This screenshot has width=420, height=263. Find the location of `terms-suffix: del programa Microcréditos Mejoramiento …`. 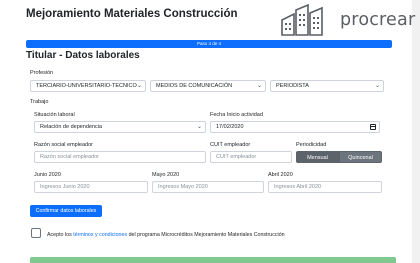

terms-suffix: del programa Microcréditos Mejoramiento … is located at coordinates (206, 235).